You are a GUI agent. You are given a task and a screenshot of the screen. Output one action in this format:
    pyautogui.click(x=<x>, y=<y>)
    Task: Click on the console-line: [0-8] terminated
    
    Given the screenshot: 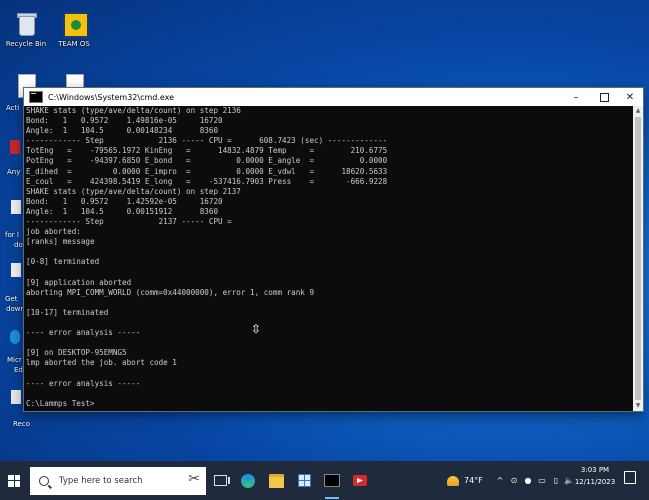 What is the action you would take?
    pyautogui.click(x=63, y=262)
    